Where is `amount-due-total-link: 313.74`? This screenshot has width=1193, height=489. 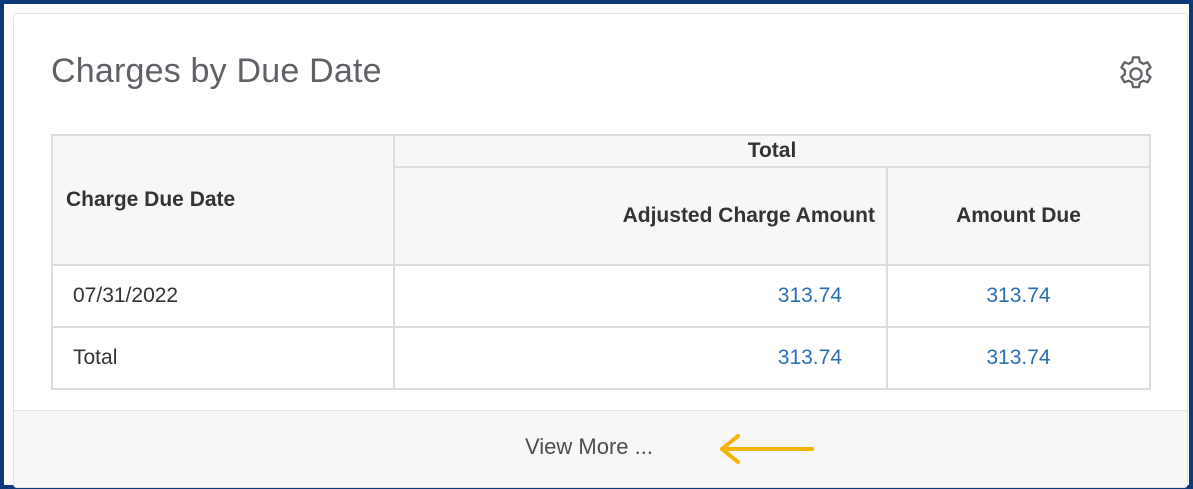
amount-due-total-link: 313.74 is located at coordinates (1018, 357).